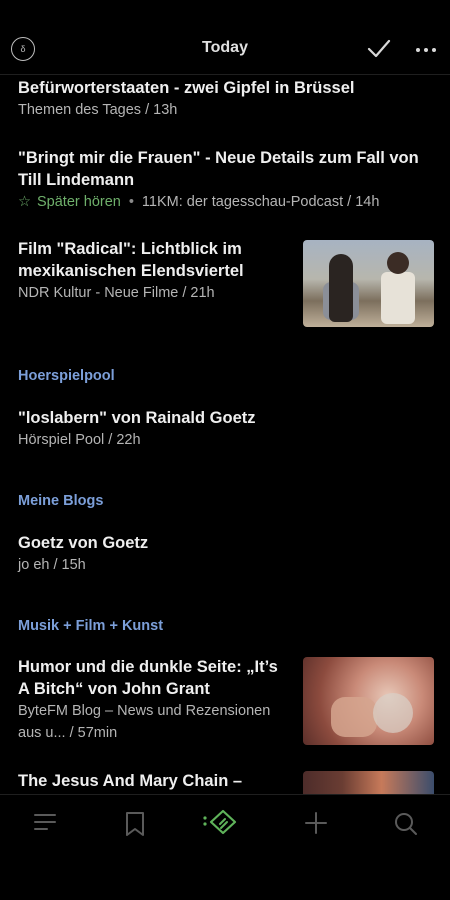 Image resolution: width=450 pixels, height=900 pixels. What do you see at coordinates (221, 822) in the screenshot?
I see `feedly-icon` at bounding box center [221, 822].